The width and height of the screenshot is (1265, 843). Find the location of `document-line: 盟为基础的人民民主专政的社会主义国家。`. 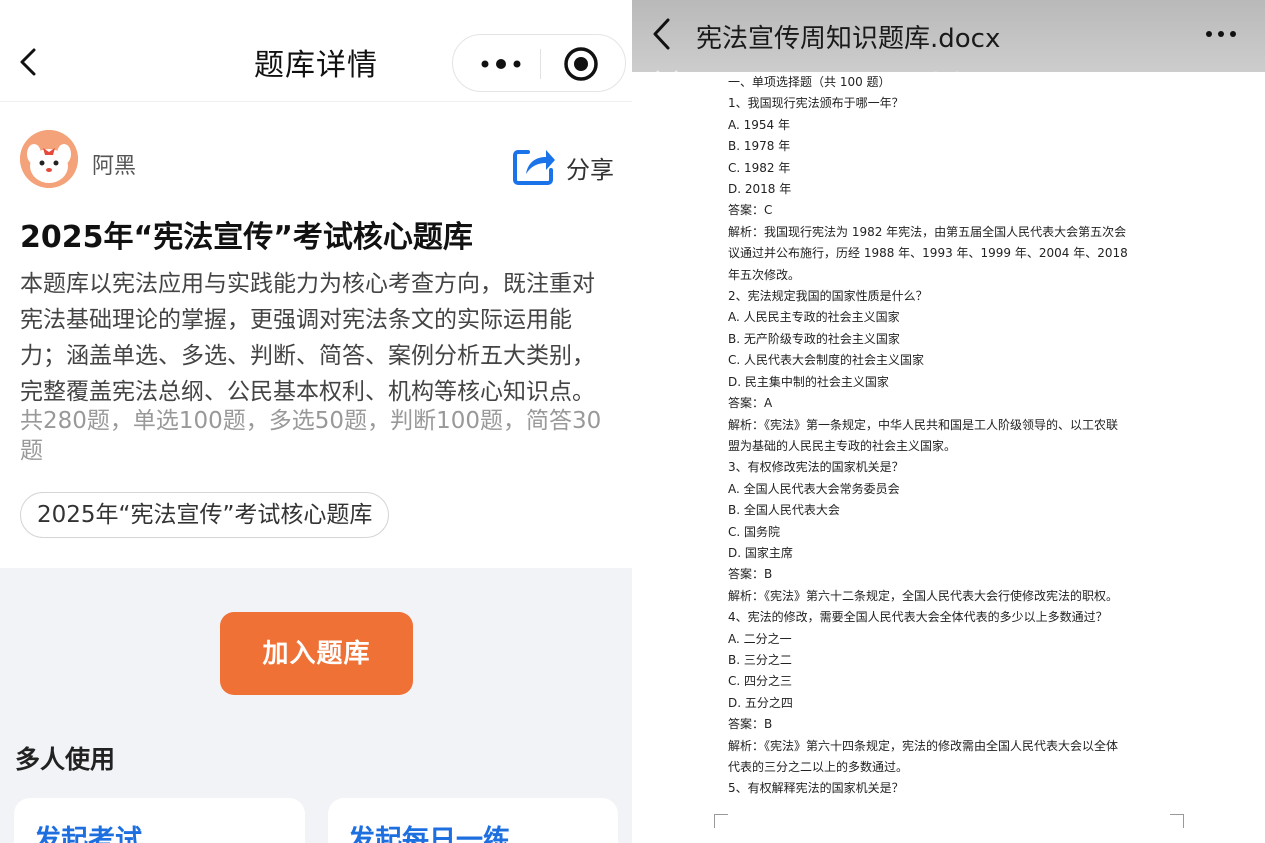

document-line: 盟为基础的人民民主专政的社会主义国家。 is located at coordinates (842, 445).